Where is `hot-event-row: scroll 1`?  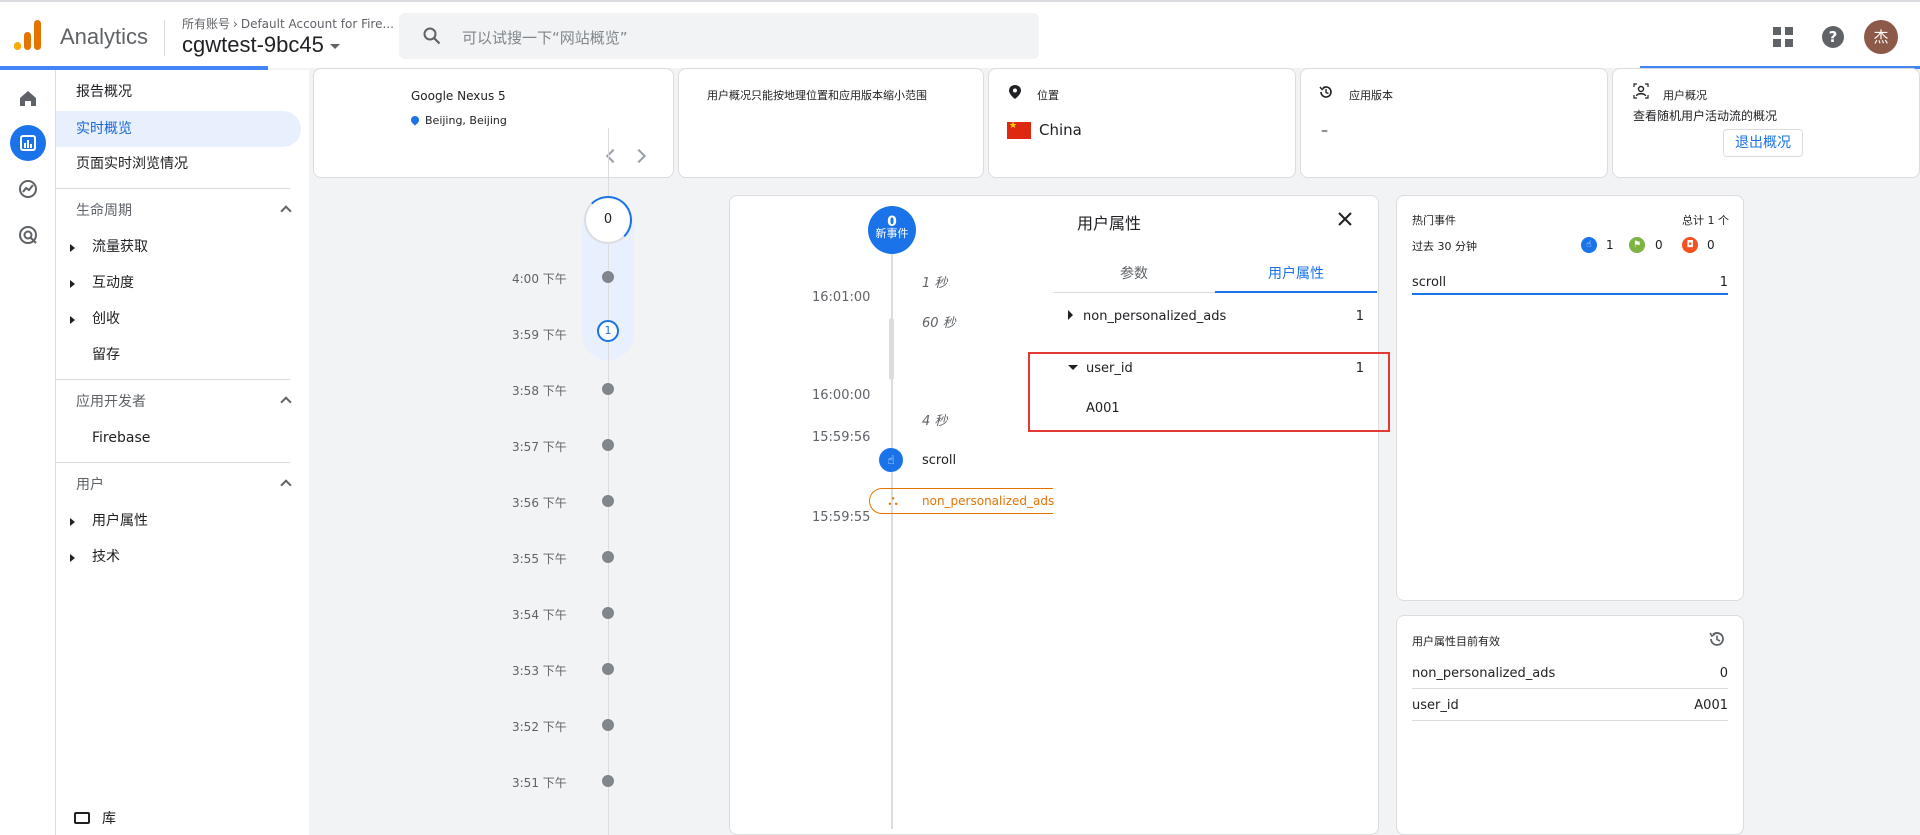
hot-event-row: scroll 1 is located at coordinates (1570, 282).